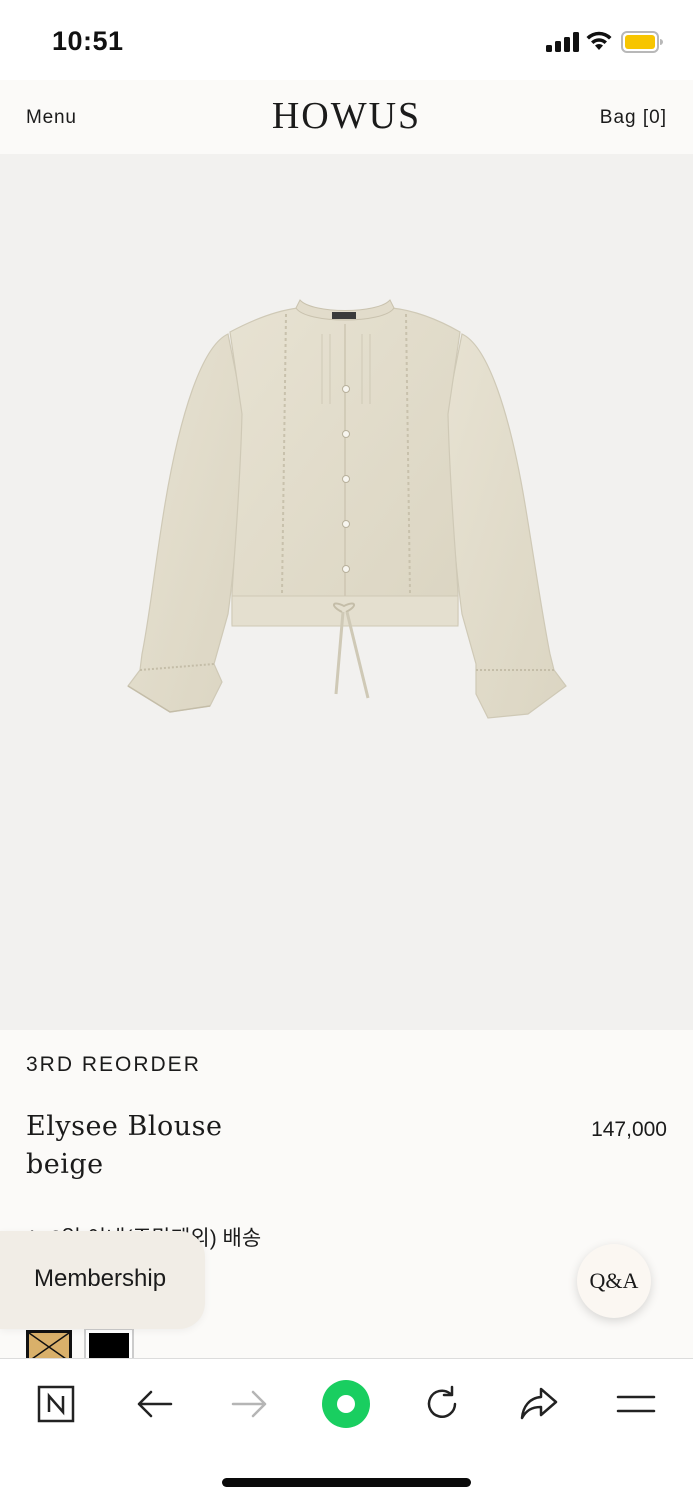 This screenshot has height=1501, width=693. I want to click on membership-label: Membership, so click(100, 1278).